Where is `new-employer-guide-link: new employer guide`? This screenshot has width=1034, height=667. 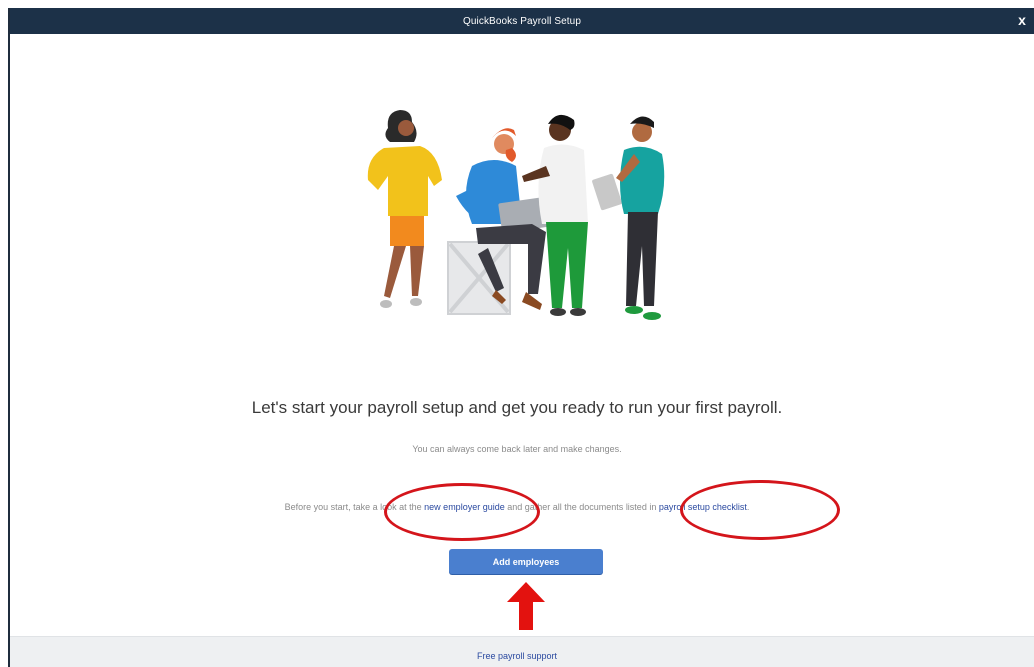 new-employer-guide-link: new employer guide is located at coordinates (464, 507).